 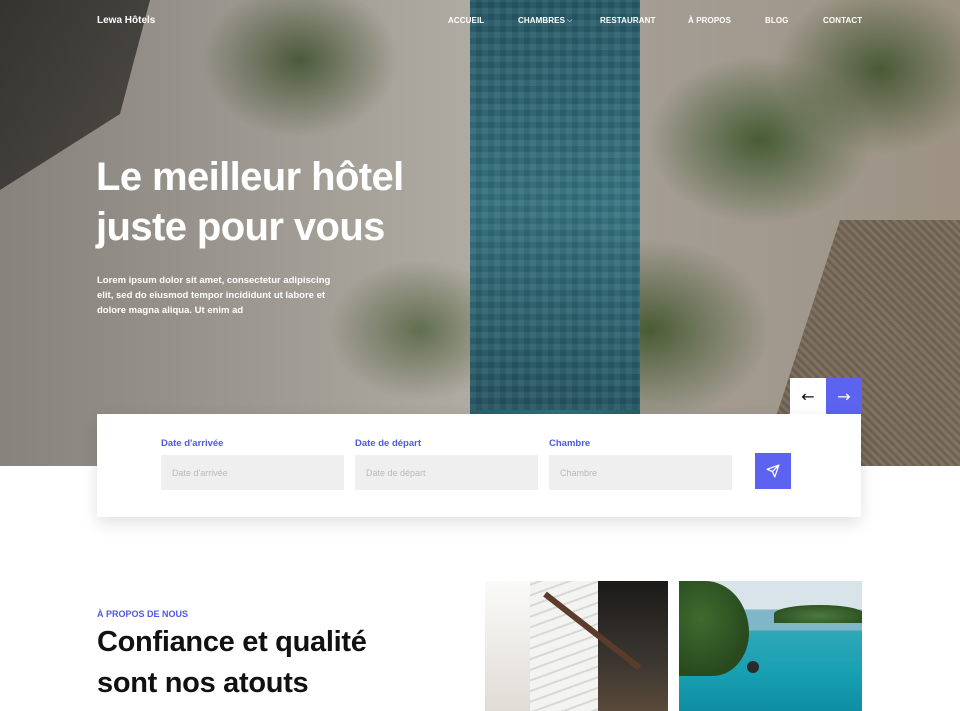 What do you see at coordinates (203, 683) in the screenshot?
I see `about-title-line: sont nos atouts` at bounding box center [203, 683].